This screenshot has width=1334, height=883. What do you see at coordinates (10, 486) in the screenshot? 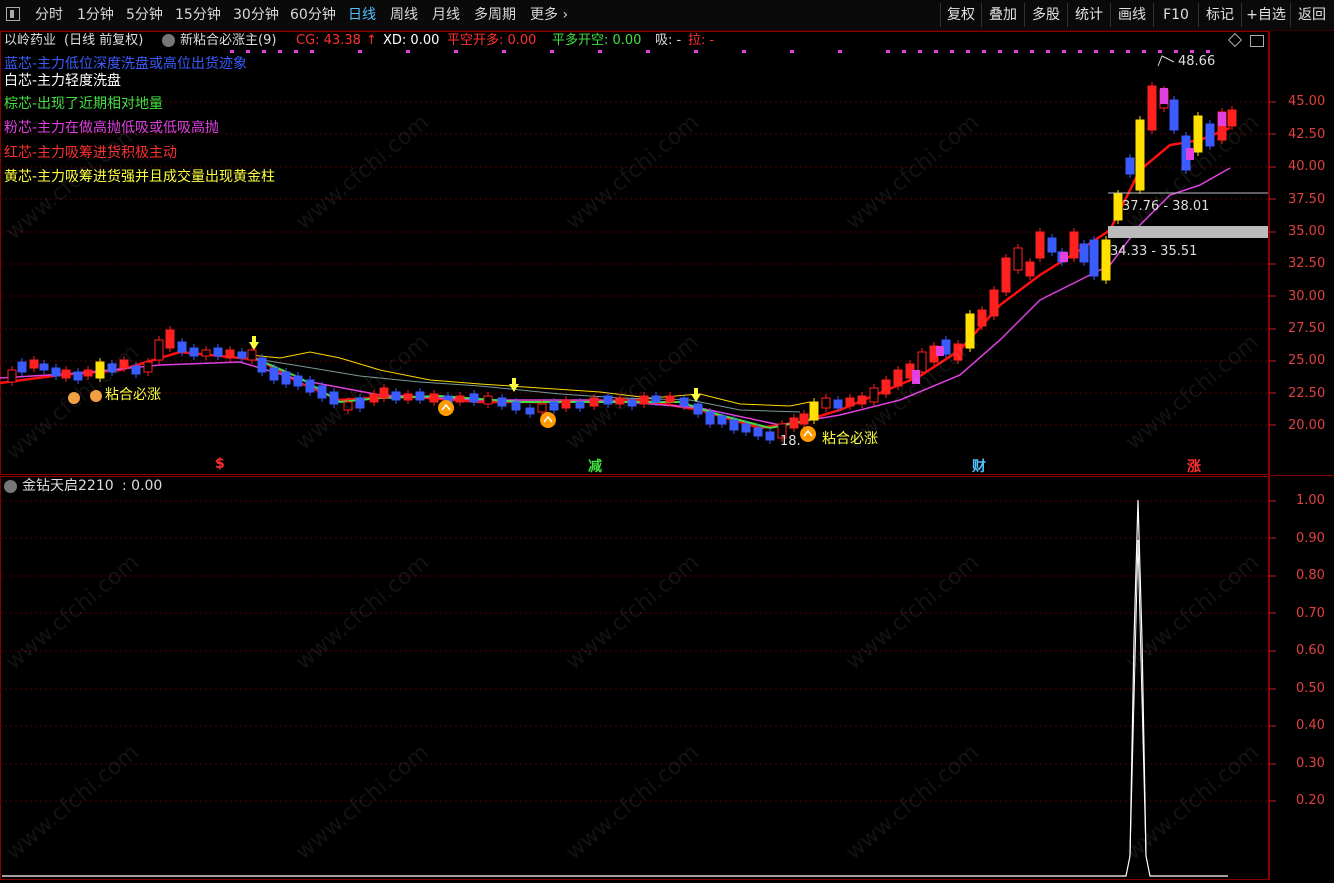
I see `sub-indicator-dropdown-icon` at bounding box center [10, 486].